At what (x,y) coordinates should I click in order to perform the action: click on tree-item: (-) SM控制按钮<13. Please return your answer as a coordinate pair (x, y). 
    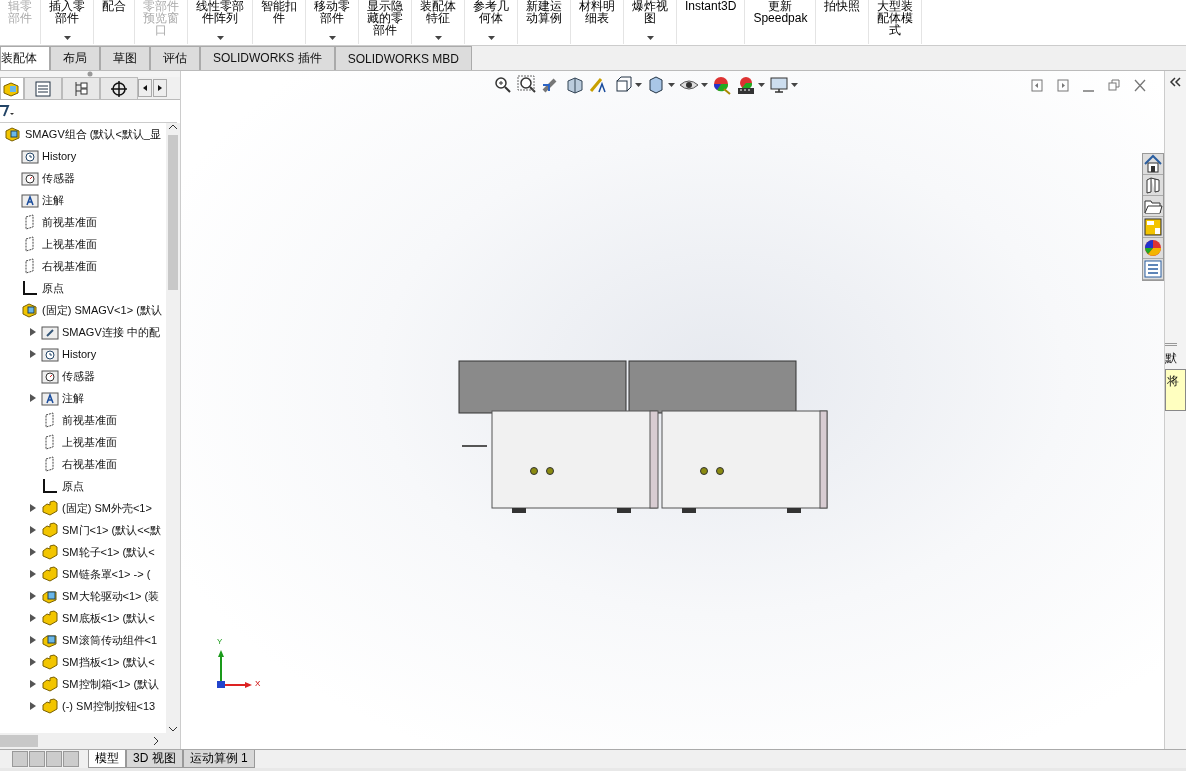
    Looking at the image, I should click on (109, 706).